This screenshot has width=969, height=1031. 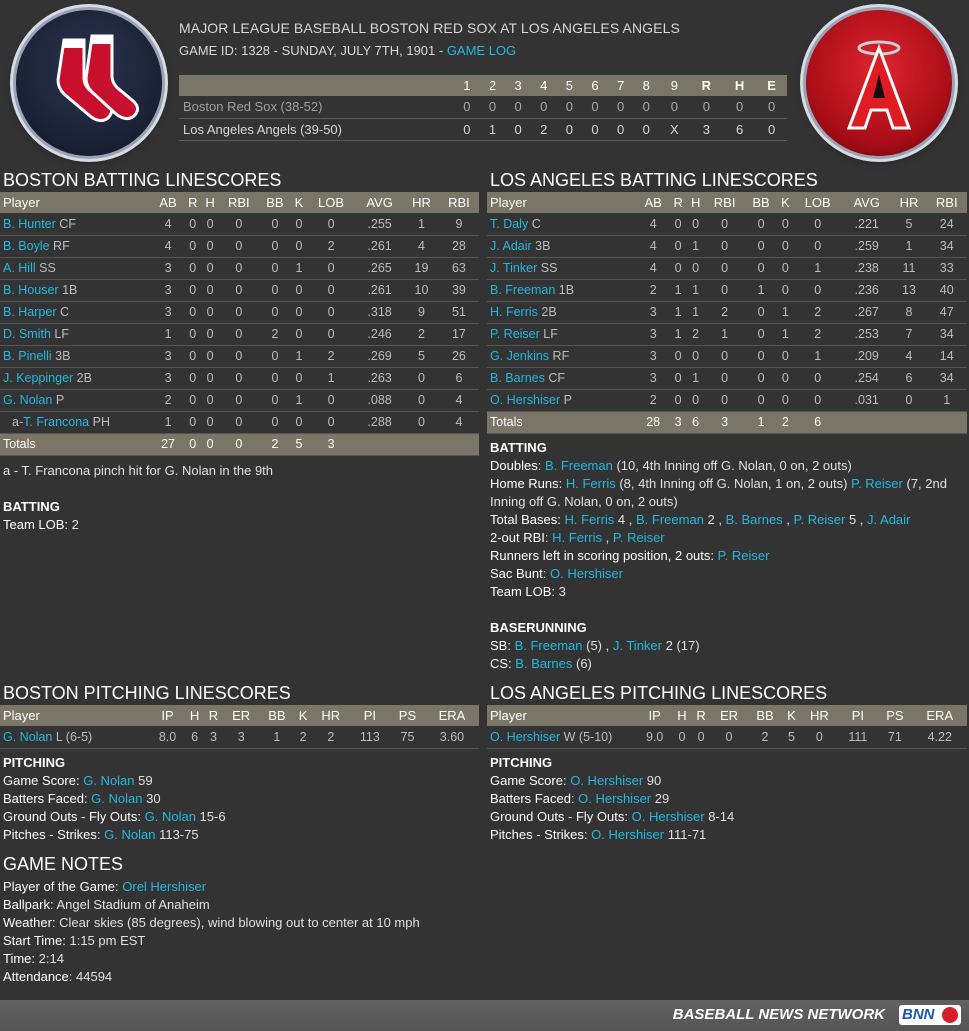 I want to click on stat-cell: 113, so click(x=369, y=737).